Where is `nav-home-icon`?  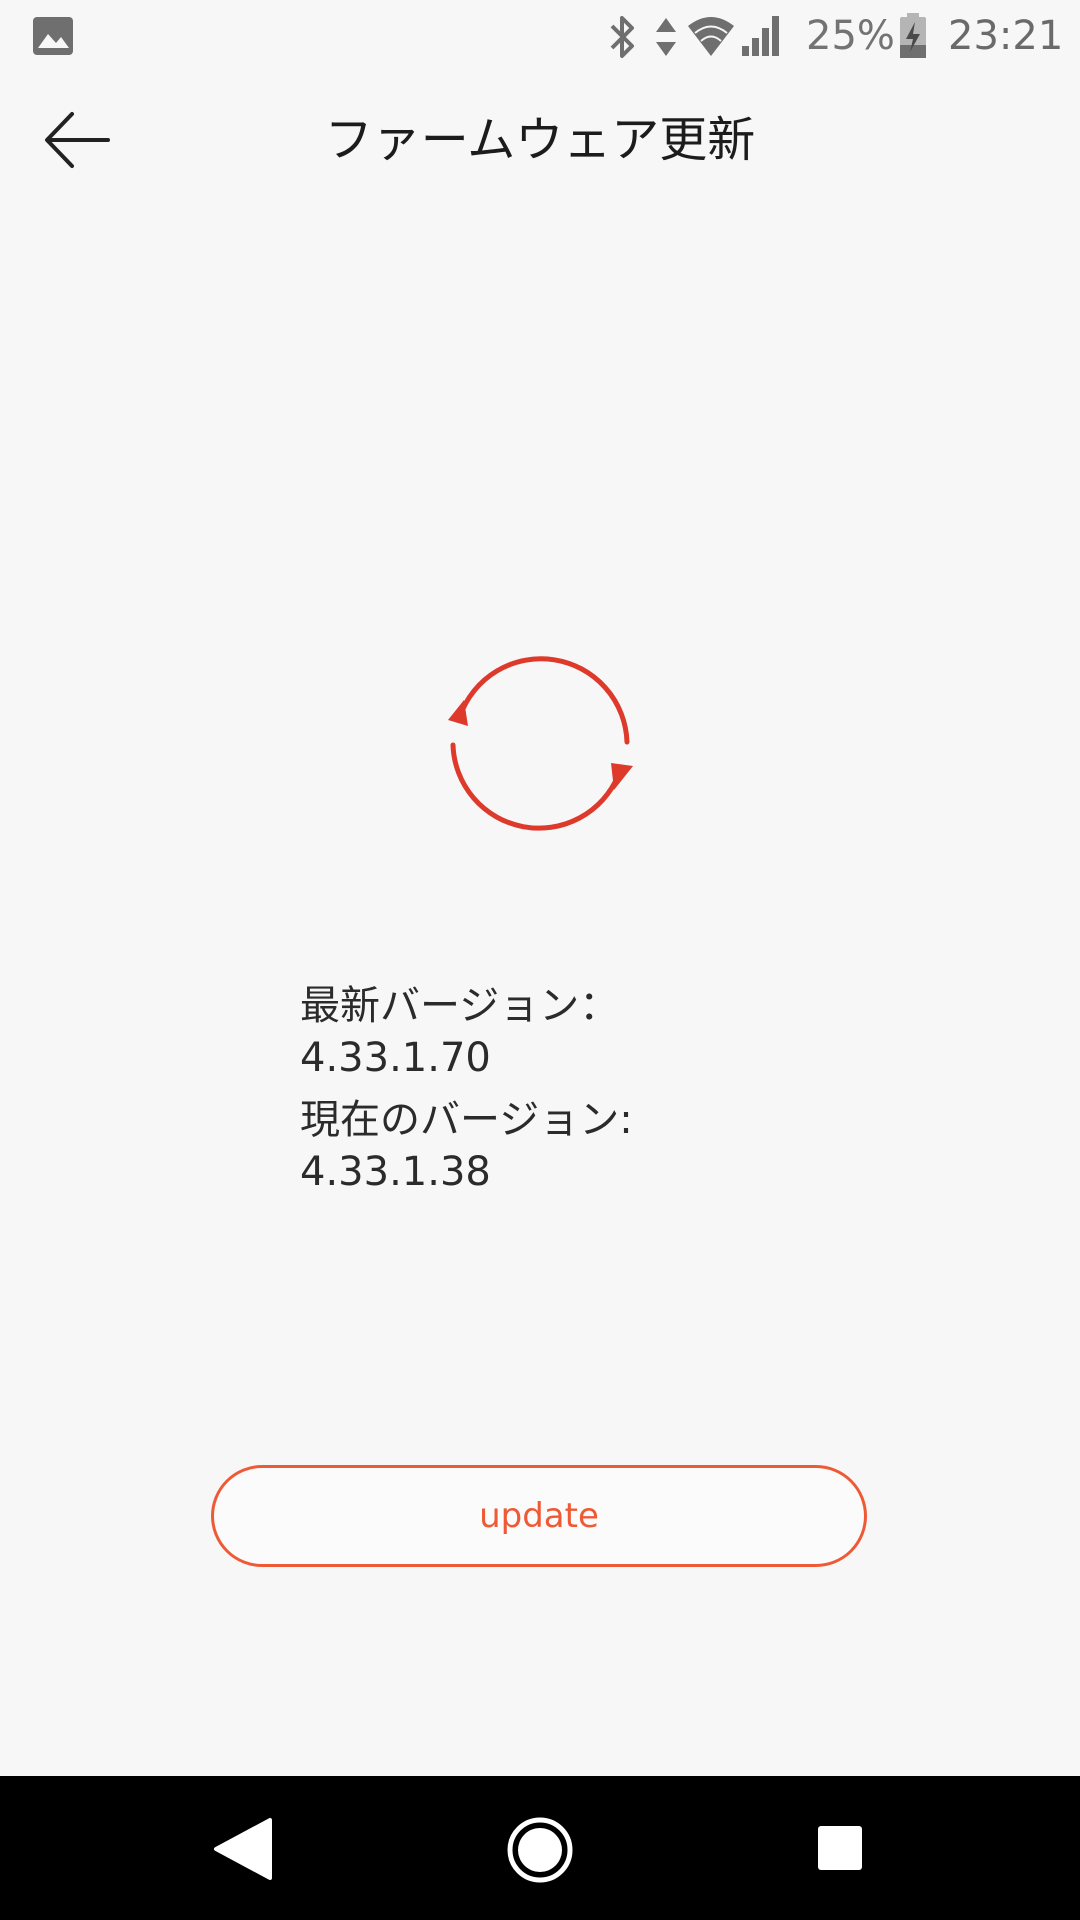 nav-home-icon is located at coordinates (540, 1850).